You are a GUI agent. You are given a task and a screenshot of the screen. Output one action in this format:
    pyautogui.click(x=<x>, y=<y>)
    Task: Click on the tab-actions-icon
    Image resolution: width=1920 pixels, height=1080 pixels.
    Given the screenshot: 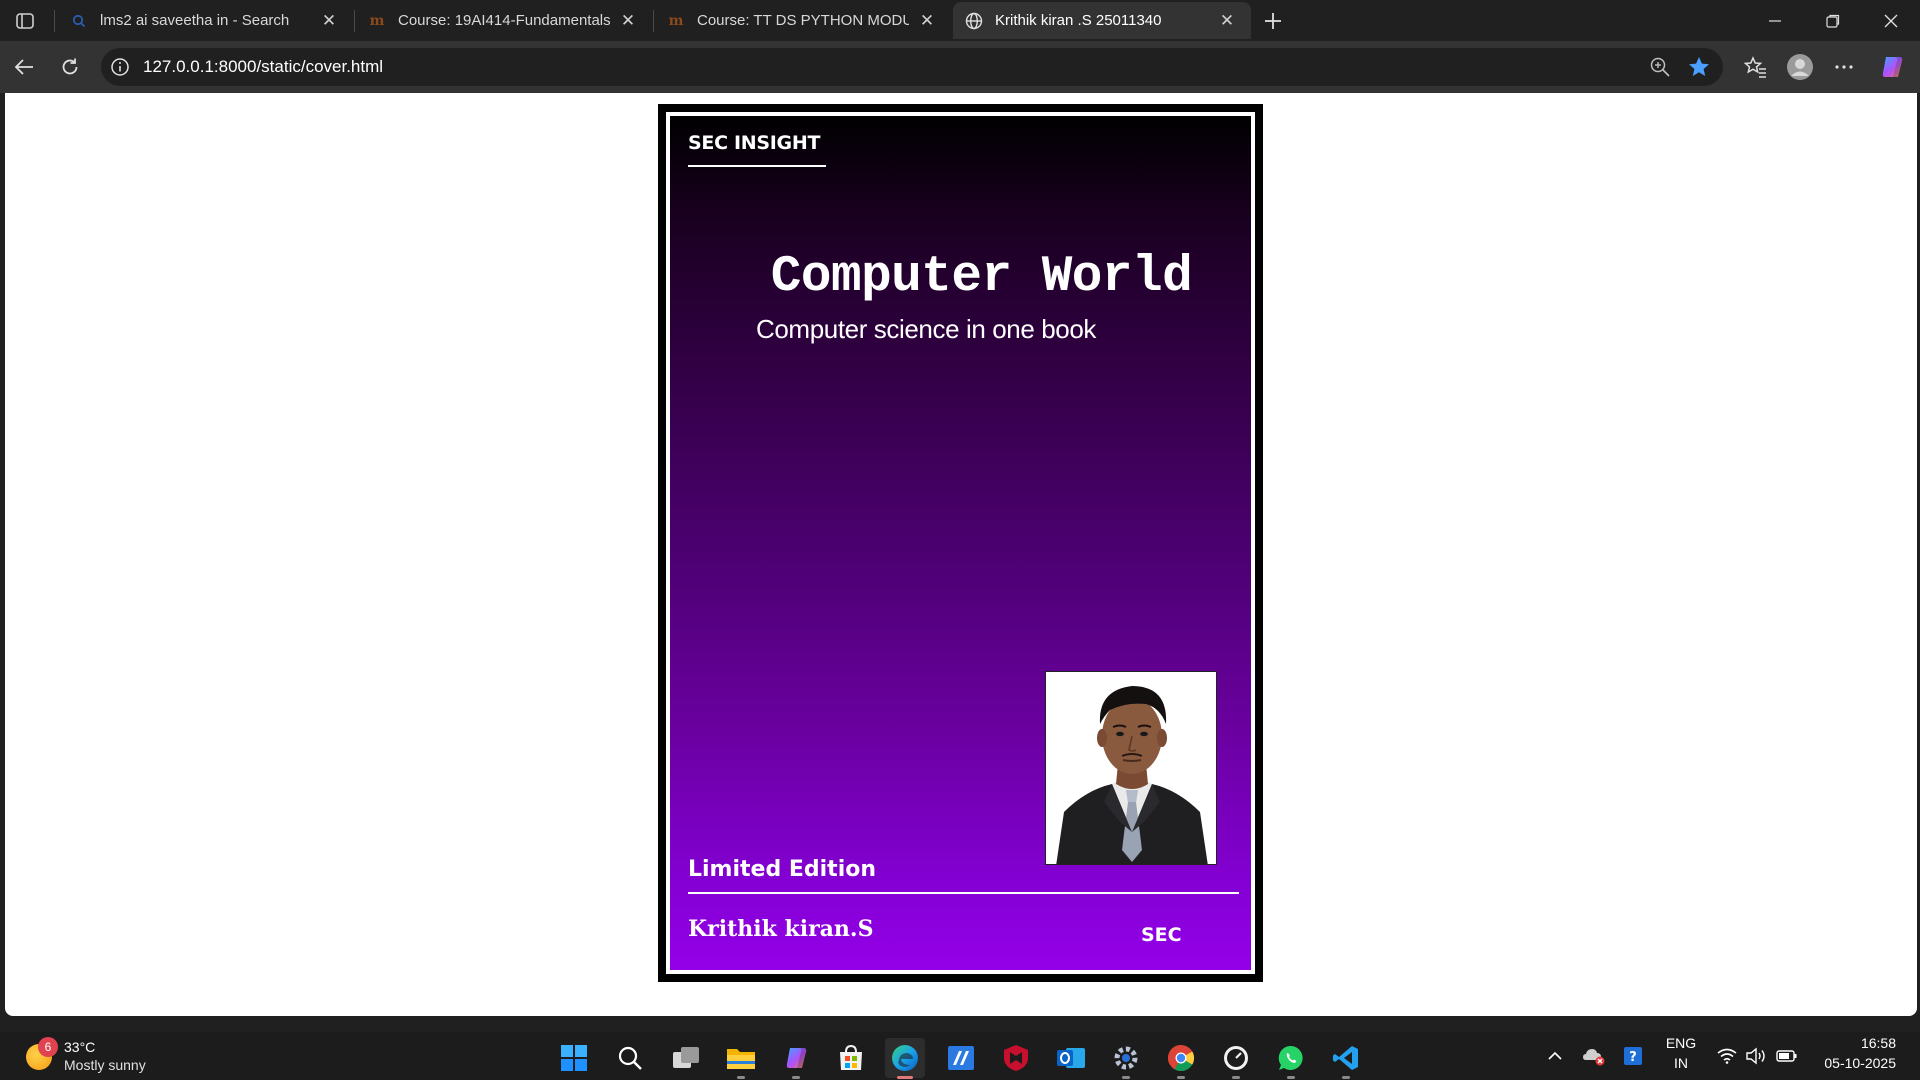 What is the action you would take?
    pyautogui.click(x=25, y=21)
    